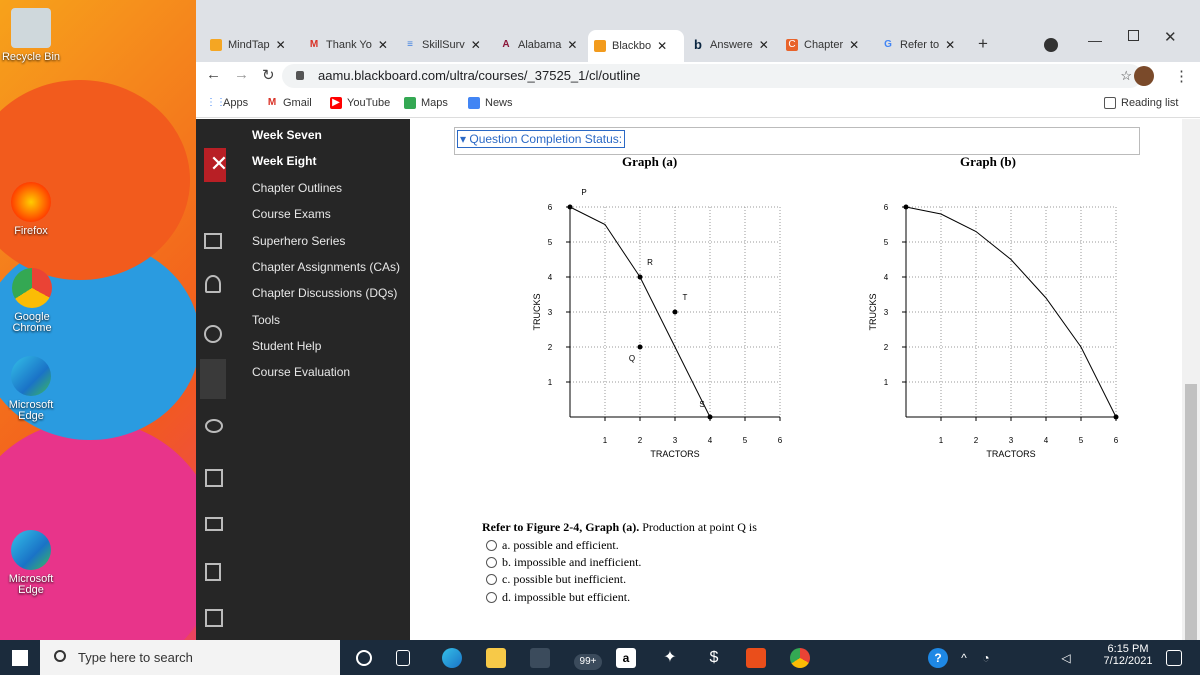  What do you see at coordinates (326, 267) in the screenshot?
I see `menu-item-chapter-assignments: Chapter Assignments (CAs)` at bounding box center [326, 267].